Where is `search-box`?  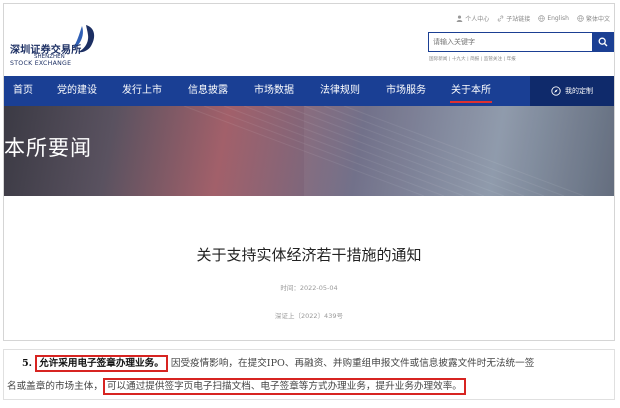 search-box is located at coordinates (521, 42).